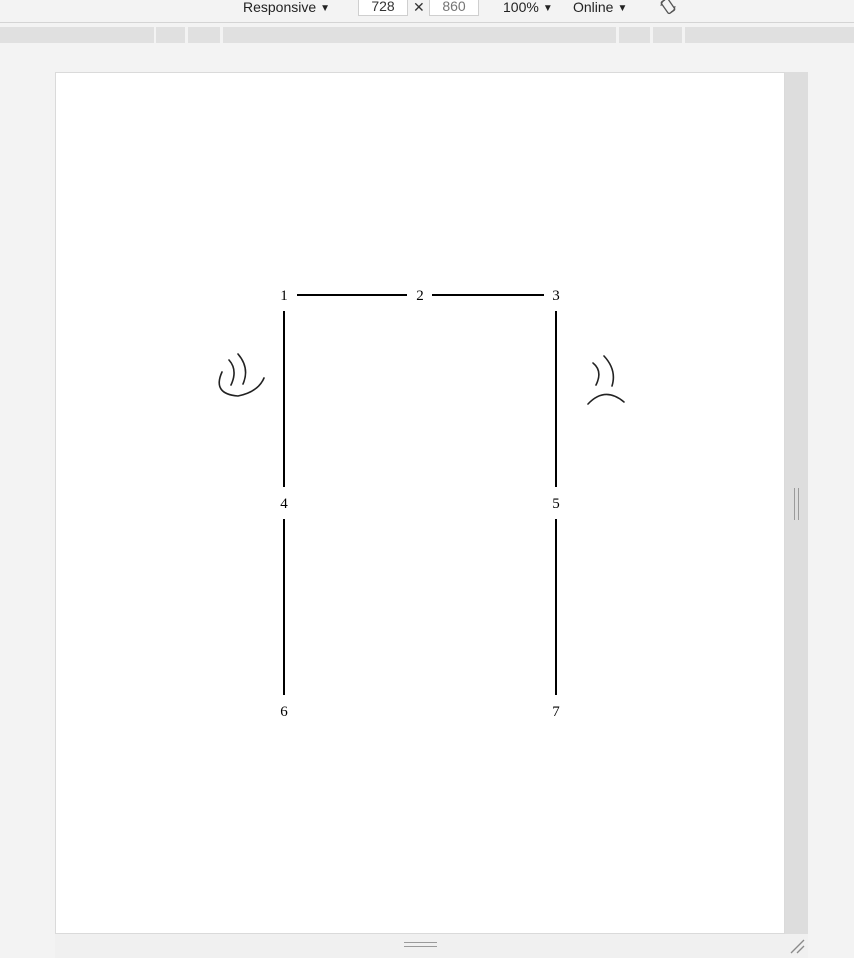  What do you see at coordinates (454, 8) in the screenshot?
I see `height-input` at bounding box center [454, 8].